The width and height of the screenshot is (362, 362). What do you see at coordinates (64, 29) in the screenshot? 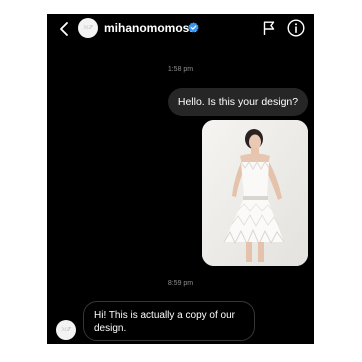
I see `back-arrow-icon` at bounding box center [64, 29].